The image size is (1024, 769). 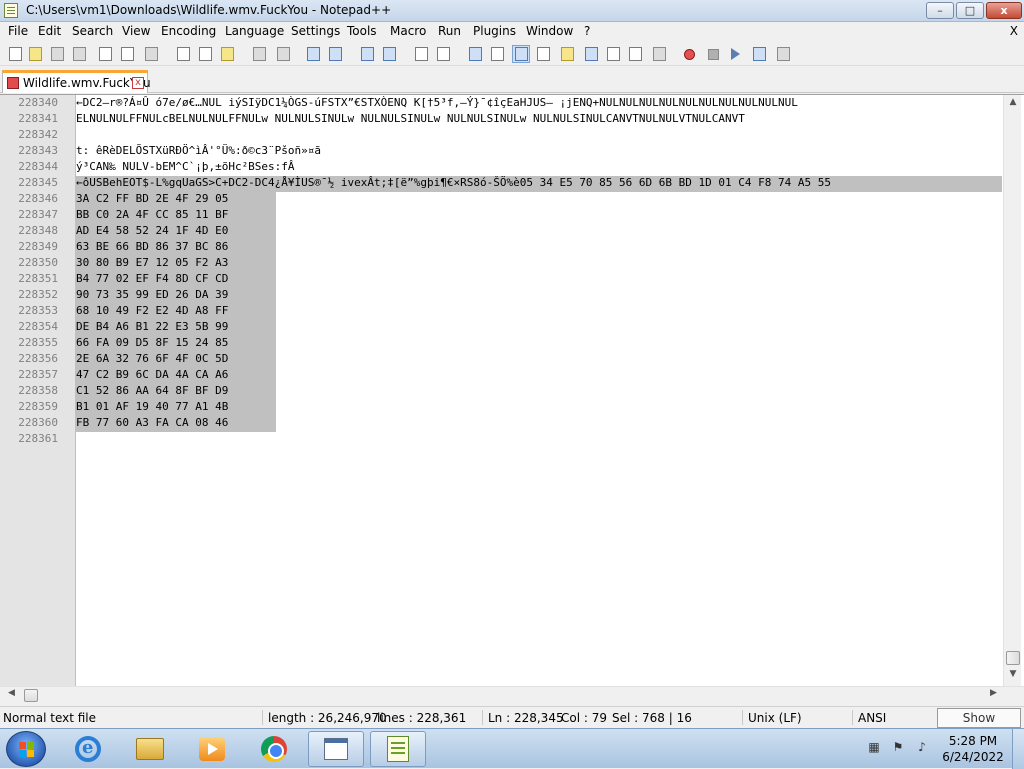 I want to click on line-number: 228343, so click(x=38, y=150).